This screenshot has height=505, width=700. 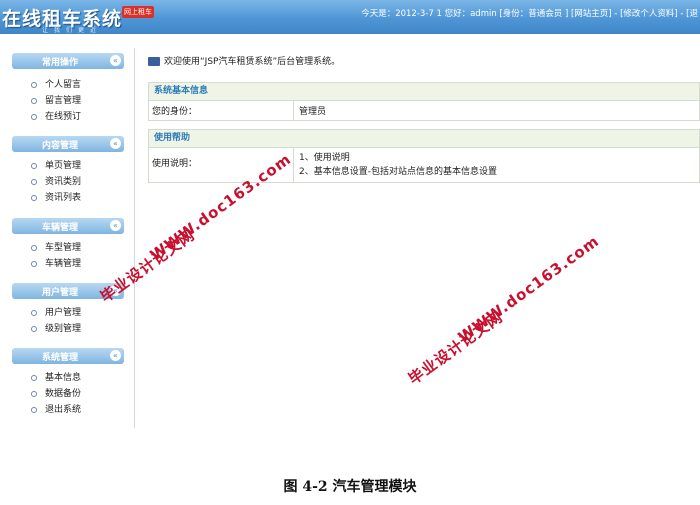 I want to click on table-row: 使用说明： 1、使用说明 2、基本信息设置-包括对站点信息的基本信息设置, so click(x=424, y=165).